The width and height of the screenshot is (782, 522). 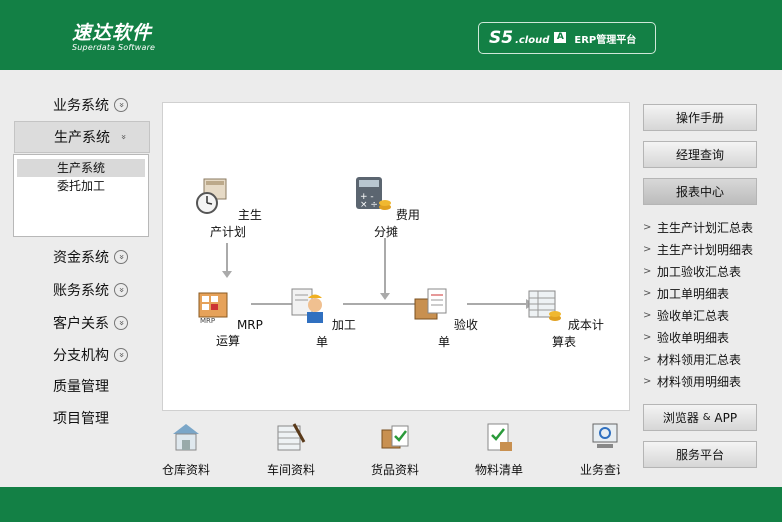 I want to click on menu-label: 客户关系, so click(x=81, y=324).